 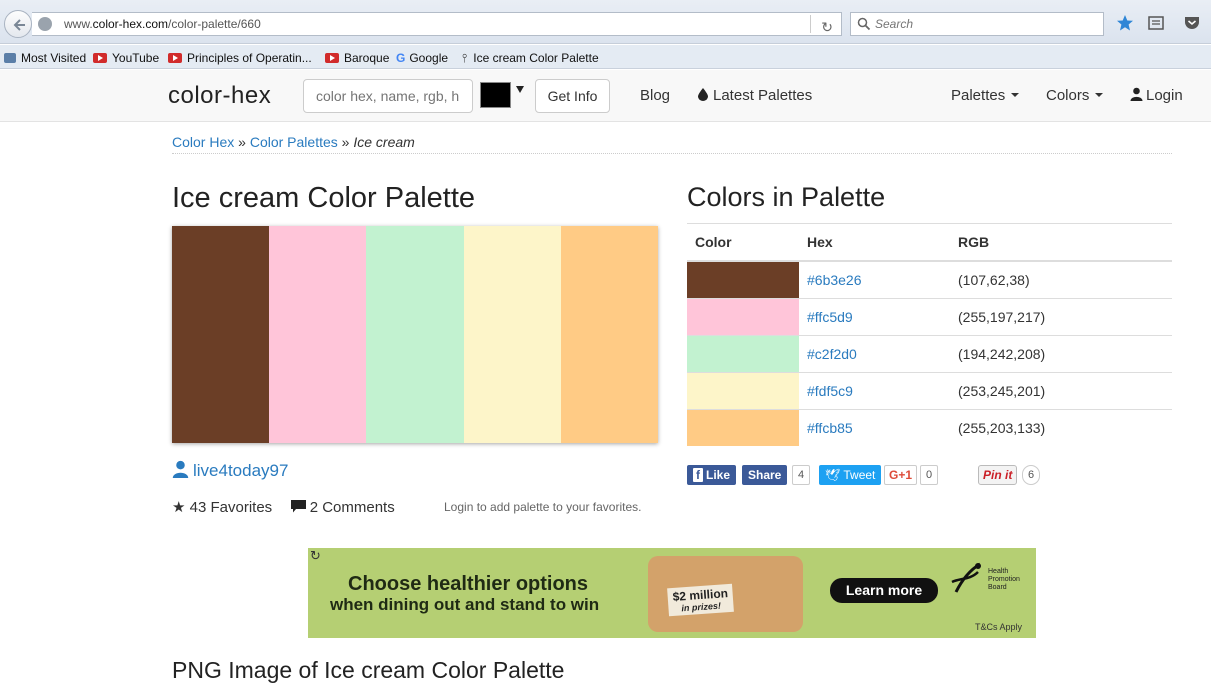 I want to click on hex-link: #ffcb85, so click(x=874, y=427).